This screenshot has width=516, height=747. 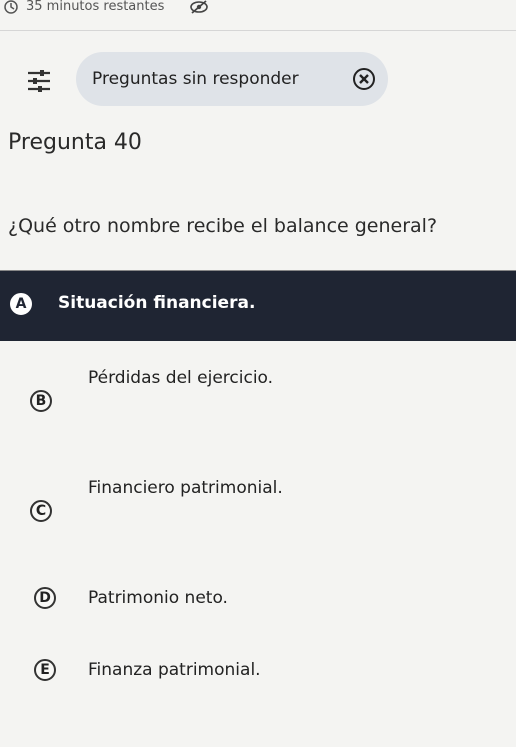 What do you see at coordinates (21, 304) in the screenshot?
I see `option-letter-badge: A` at bounding box center [21, 304].